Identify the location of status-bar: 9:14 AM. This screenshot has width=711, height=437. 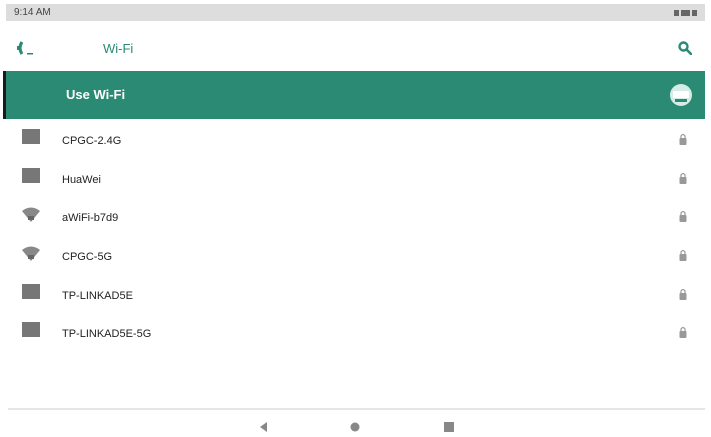
(355, 12).